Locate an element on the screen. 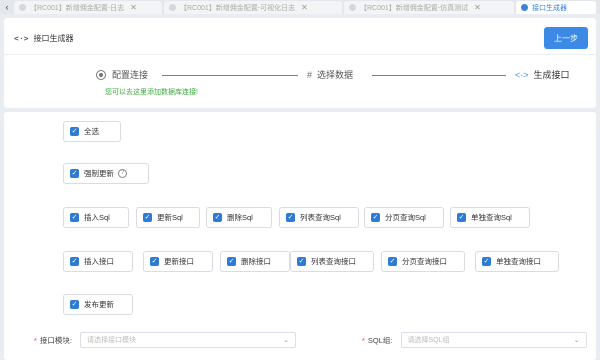 The image size is (600, 360). insert-api-checkbox: ✓ 插入接口 is located at coordinates (98, 261).